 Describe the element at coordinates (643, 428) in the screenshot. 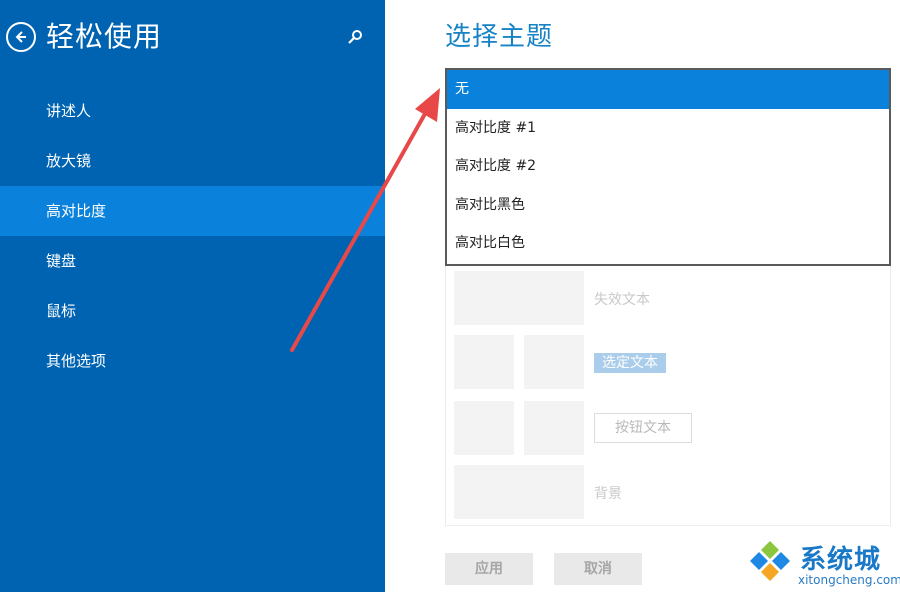

I see `preview-button-text: 按钮文本` at that location.